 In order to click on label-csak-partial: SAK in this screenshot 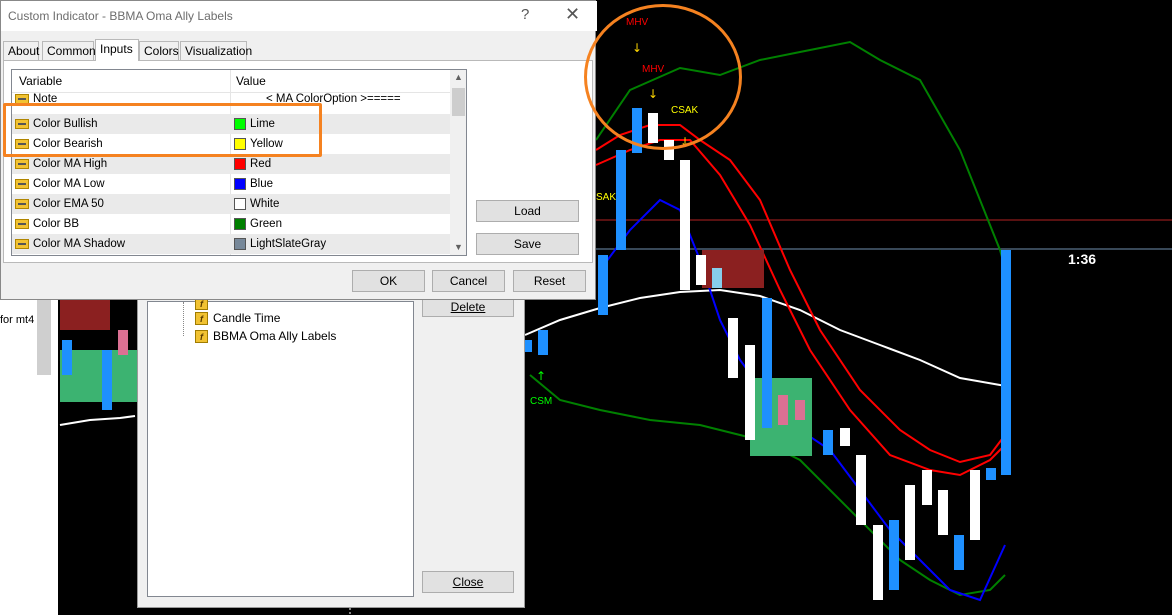, I will do `click(606, 197)`.